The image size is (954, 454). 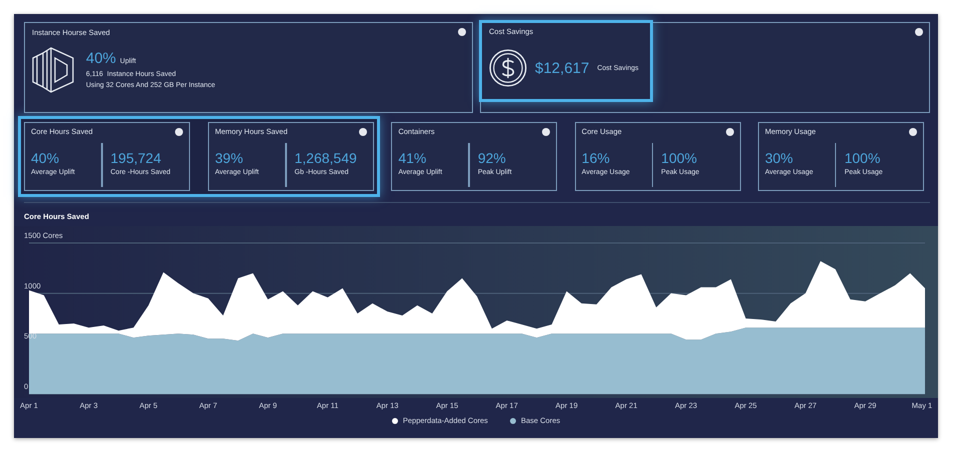 What do you see at coordinates (508, 68) in the screenshot?
I see `dollar-coin-icon` at bounding box center [508, 68].